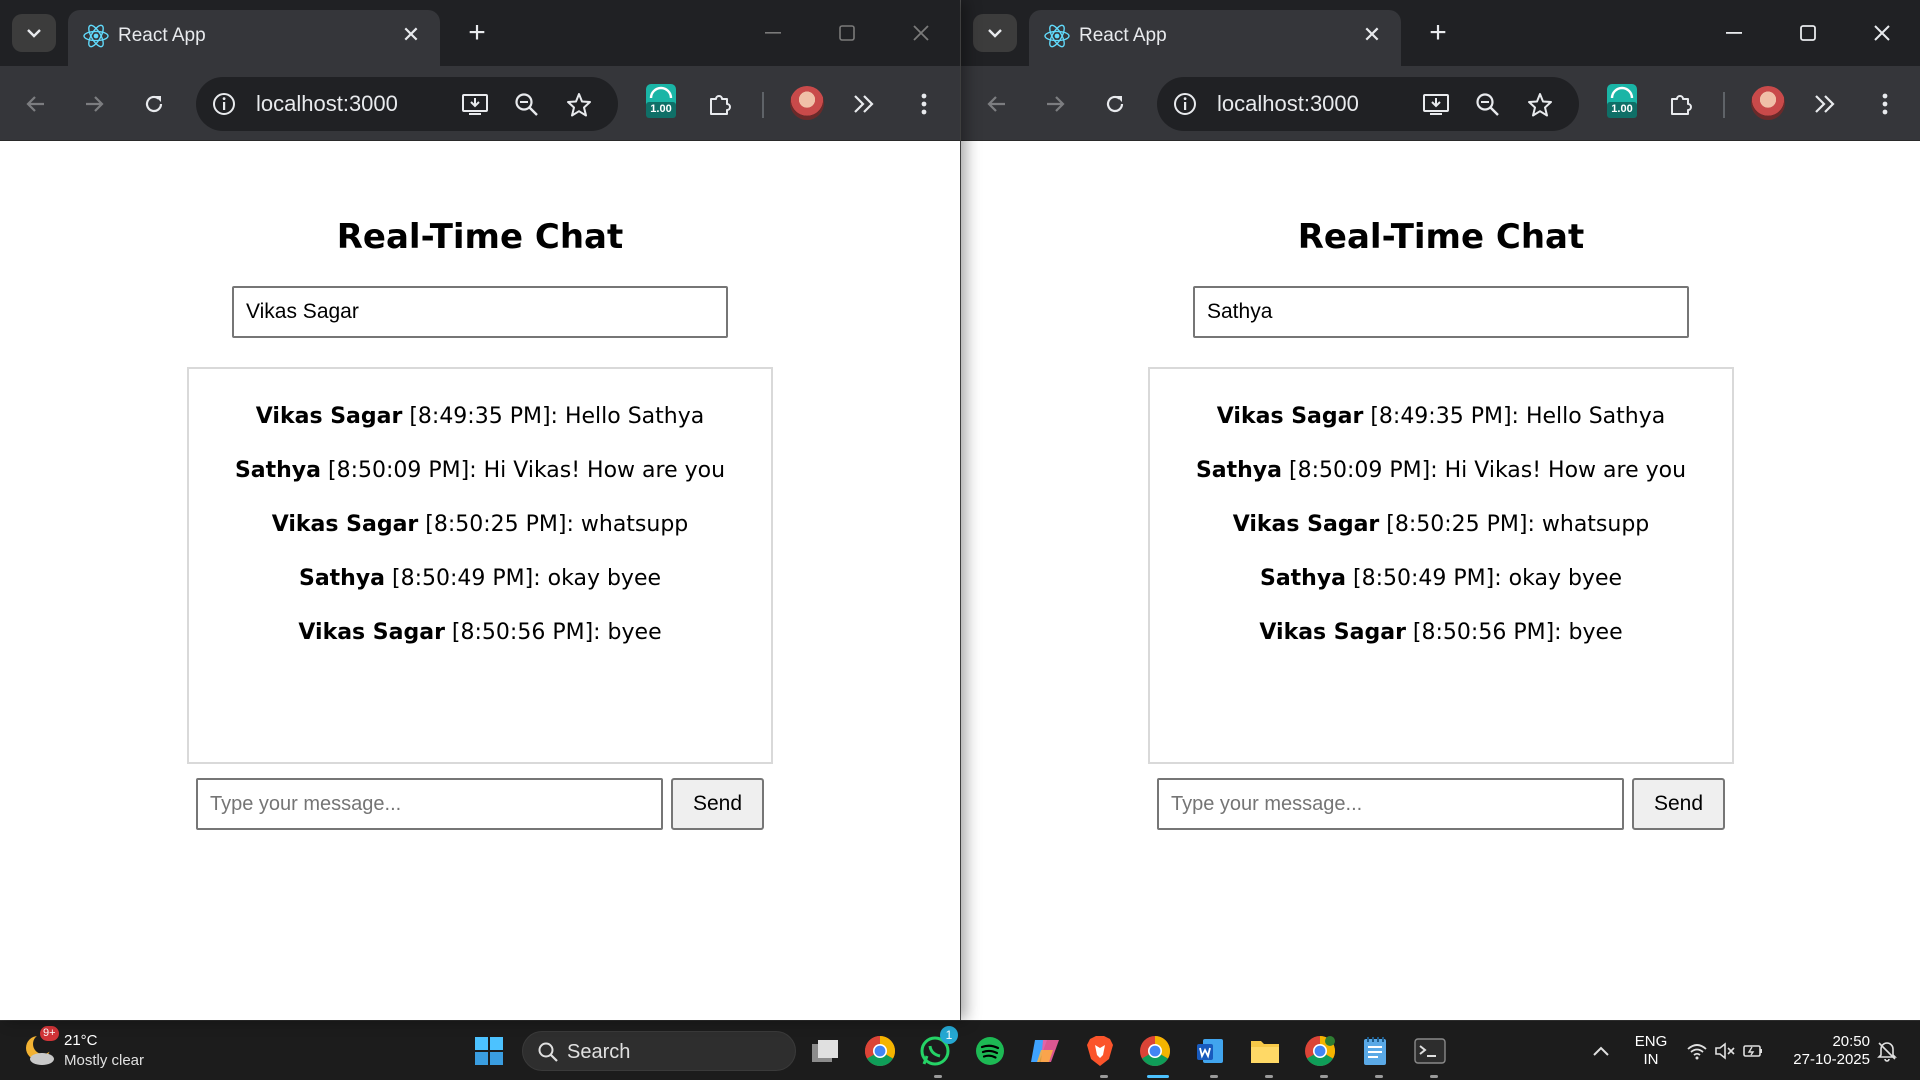 The height and width of the screenshot is (1080, 1920). What do you see at coordinates (1288, 103) in the screenshot?
I see `url-text: localhost:3000` at bounding box center [1288, 103].